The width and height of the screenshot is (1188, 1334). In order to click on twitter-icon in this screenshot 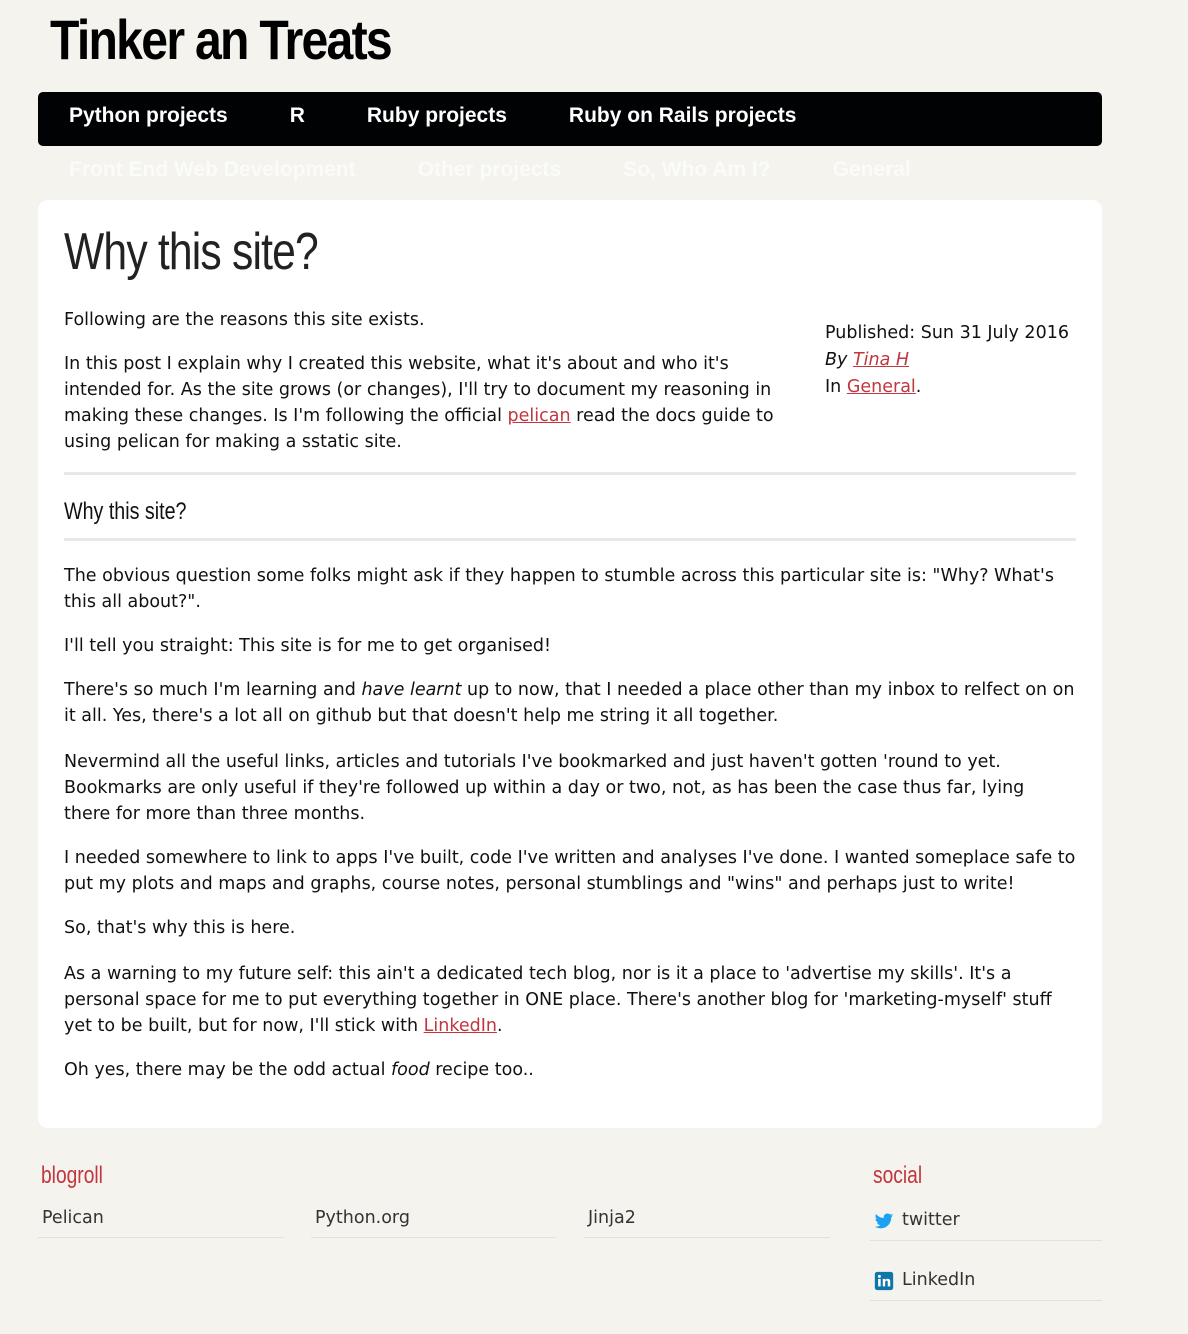, I will do `click(884, 1221)`.